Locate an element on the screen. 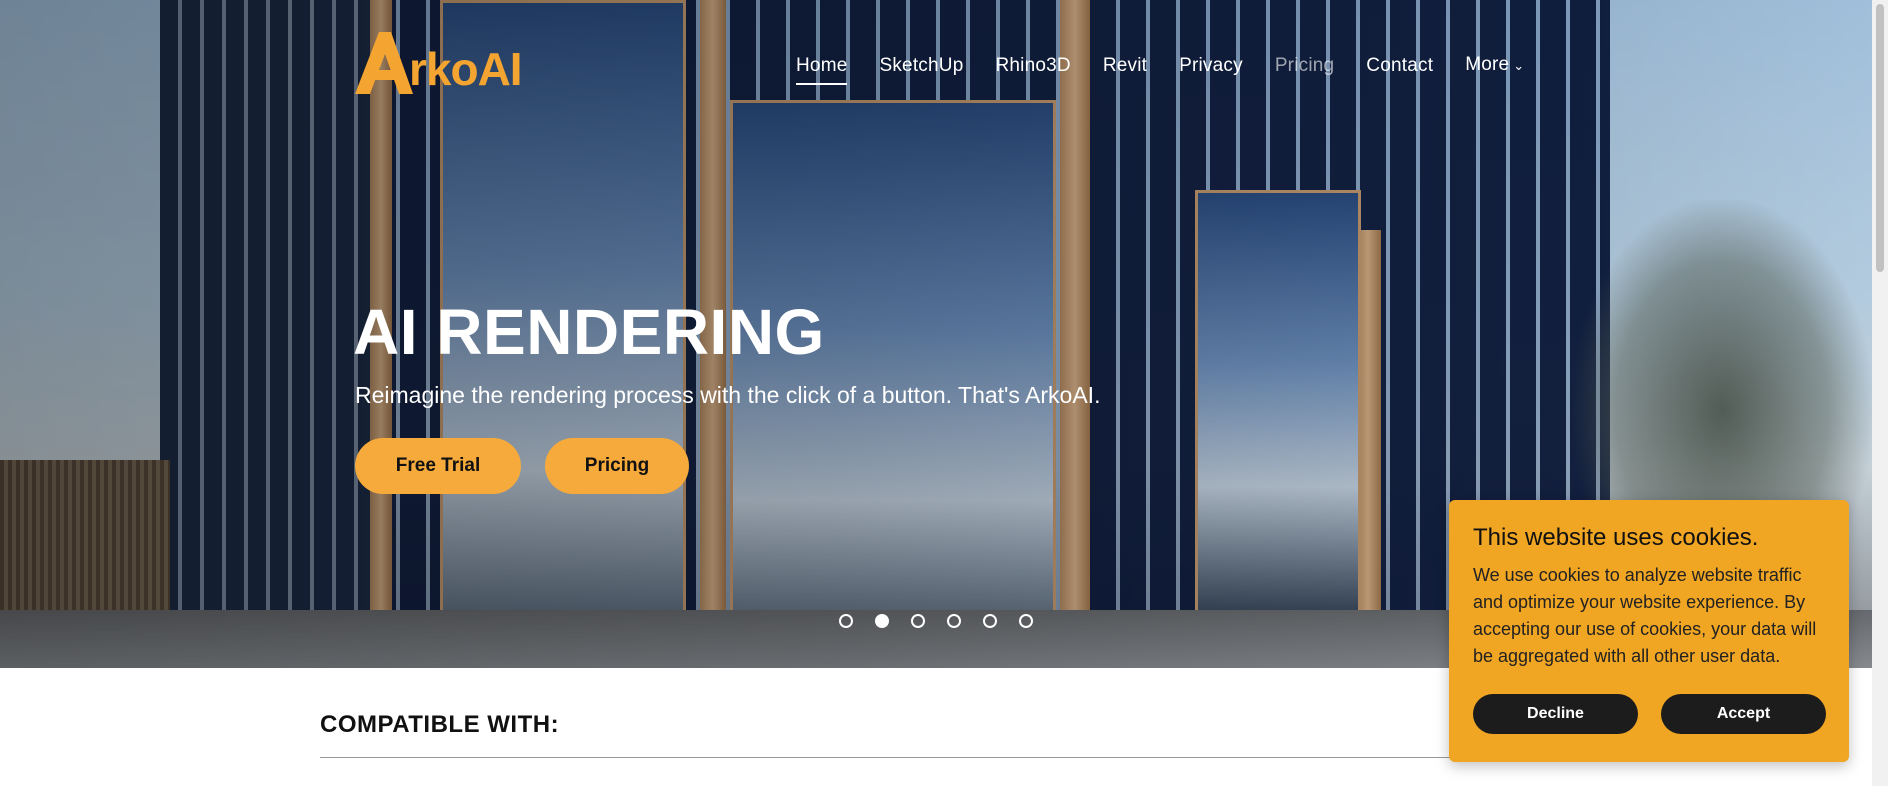  nav-more: More ⌄ is located at coordinates (1494, 68).